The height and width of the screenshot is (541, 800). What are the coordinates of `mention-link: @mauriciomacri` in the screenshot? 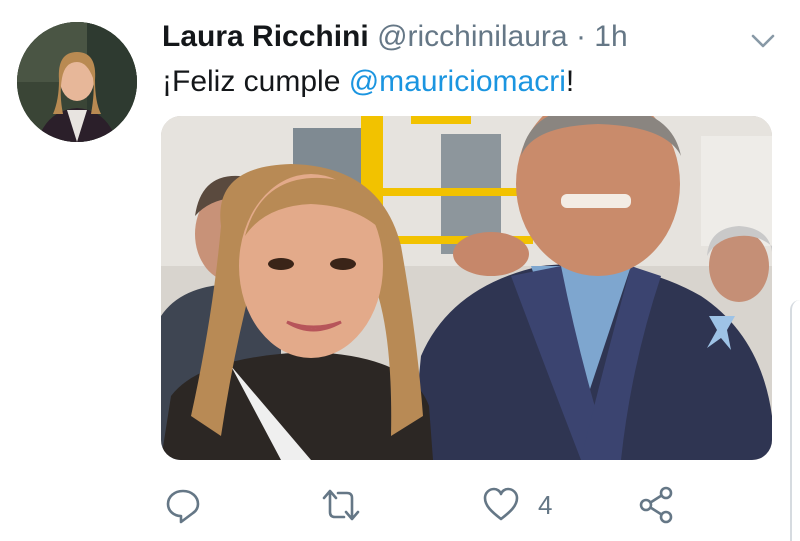 It's located at (457, 81).